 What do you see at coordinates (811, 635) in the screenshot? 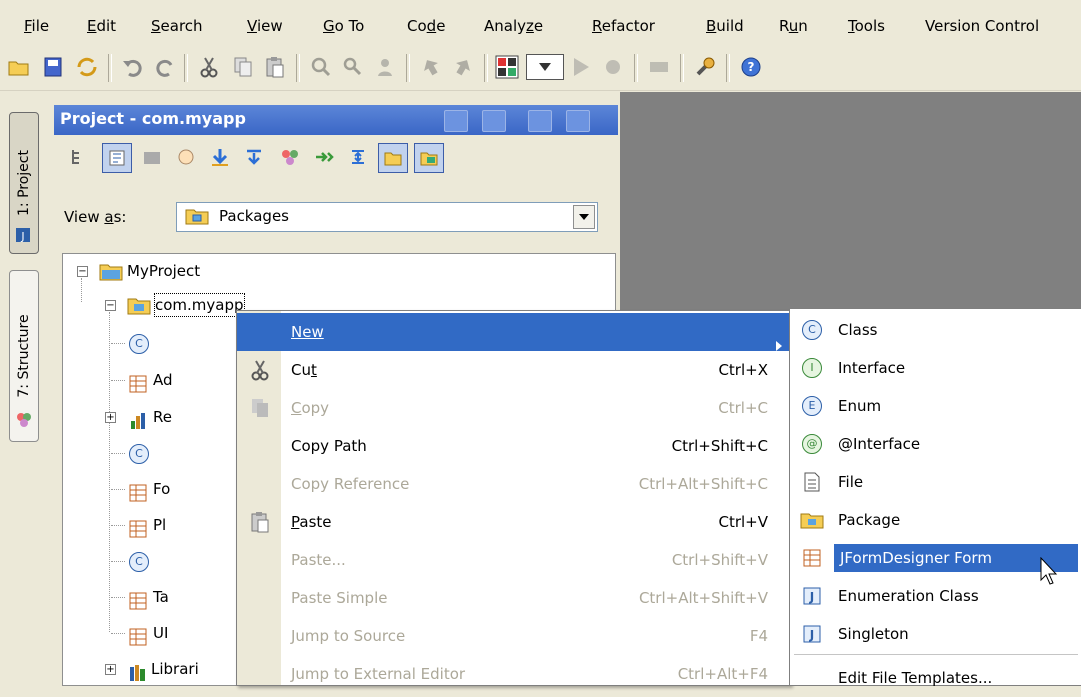
I see `svg-text: J` at bounding box center [811, 635].